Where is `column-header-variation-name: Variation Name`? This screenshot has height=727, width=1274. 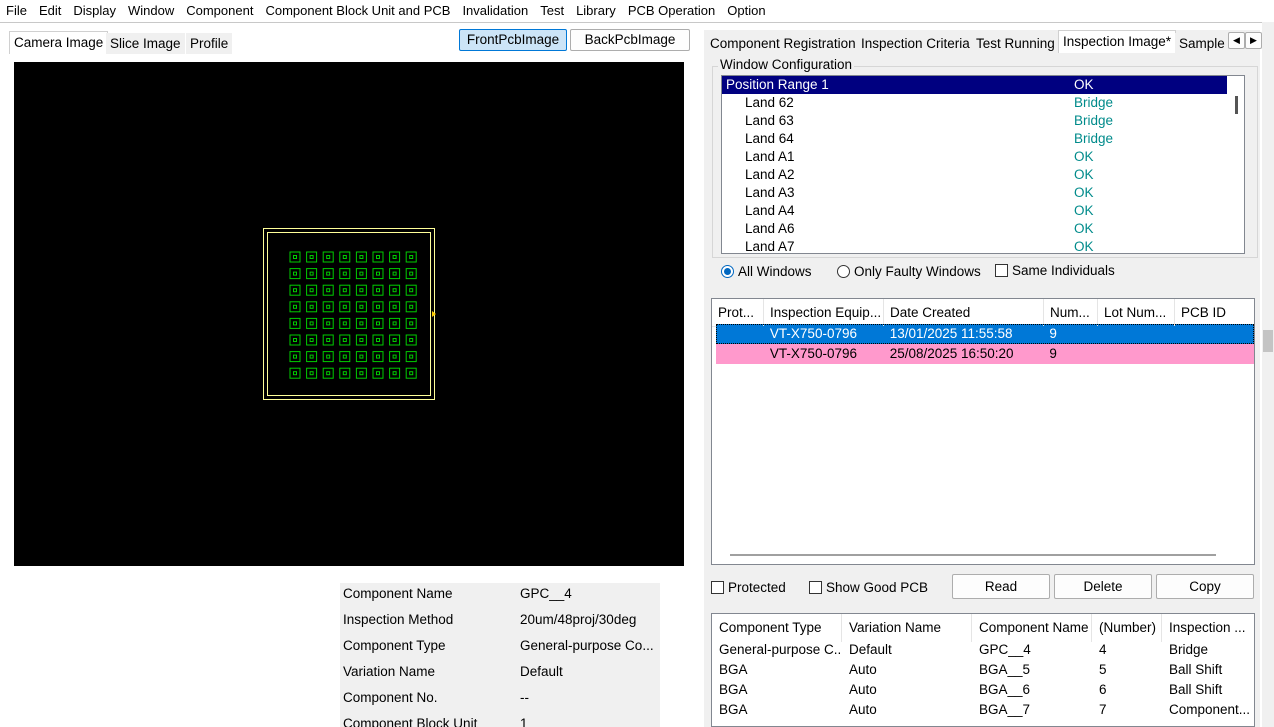 column-header-variation-name: Variation Name is located at coordinates (907, 628).